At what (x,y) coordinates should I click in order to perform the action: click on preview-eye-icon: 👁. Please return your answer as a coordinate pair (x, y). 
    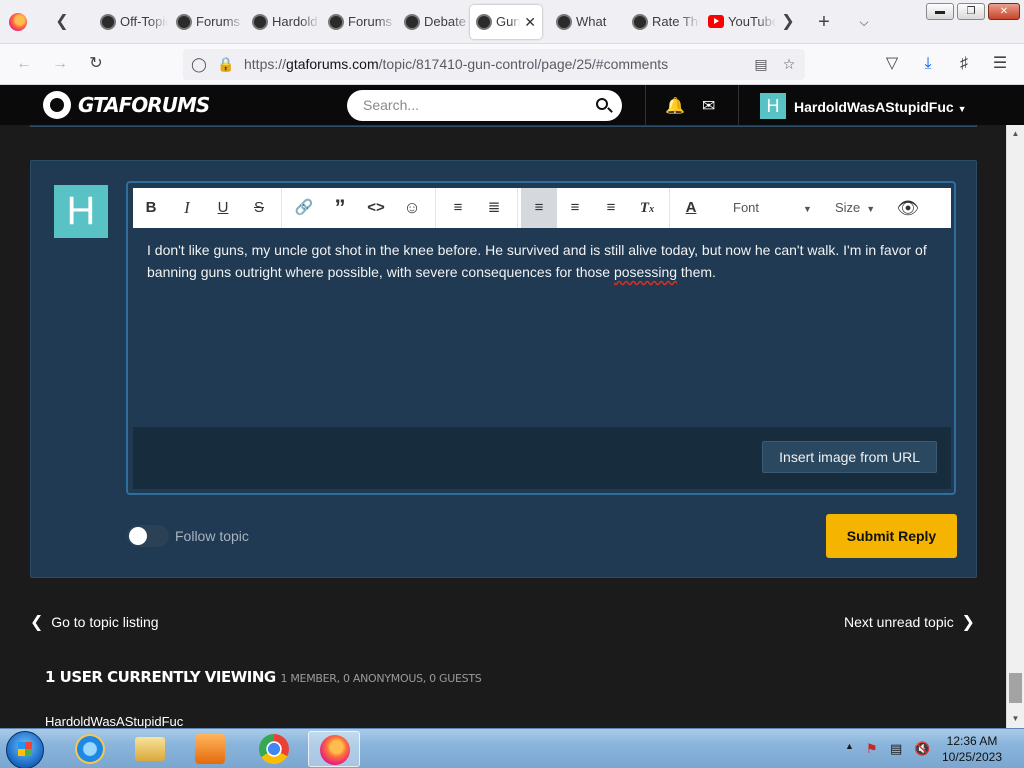
    Looking at the image, I should click on (908, 208).